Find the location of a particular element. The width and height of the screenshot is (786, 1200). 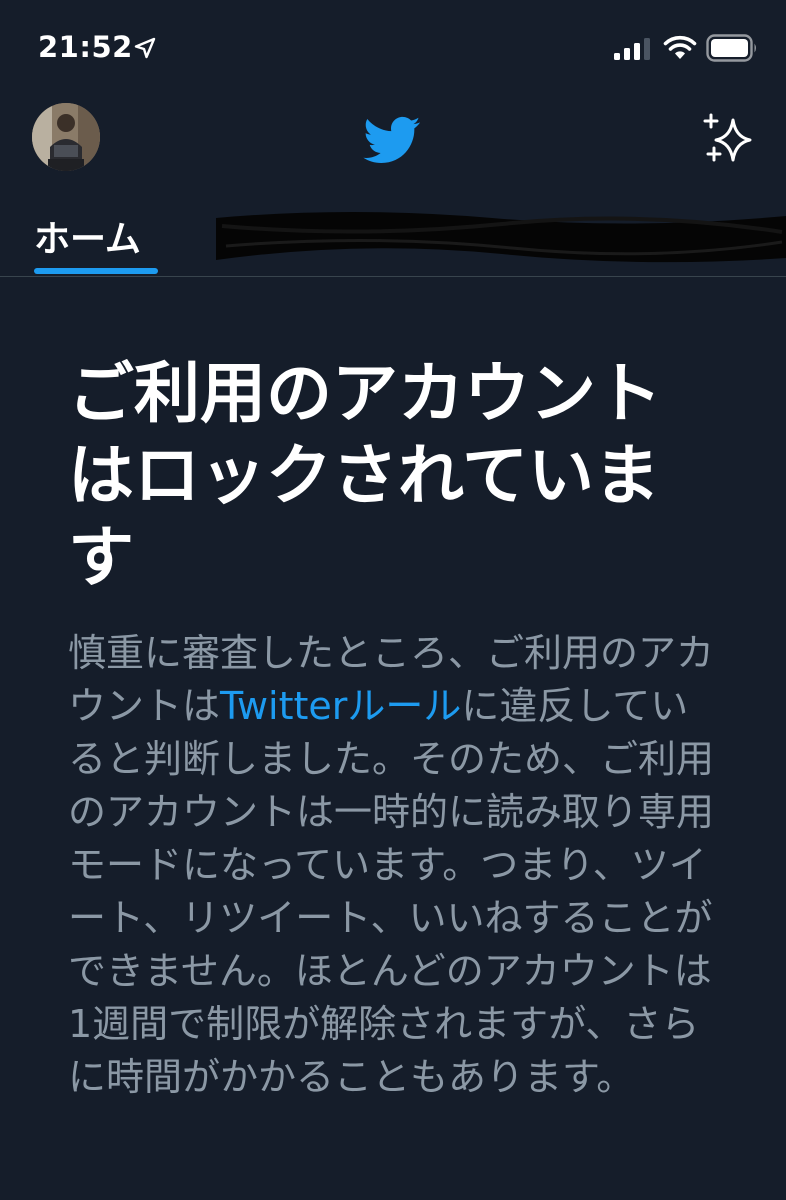

location-arrow-icon is located at coordinates (145, 48).